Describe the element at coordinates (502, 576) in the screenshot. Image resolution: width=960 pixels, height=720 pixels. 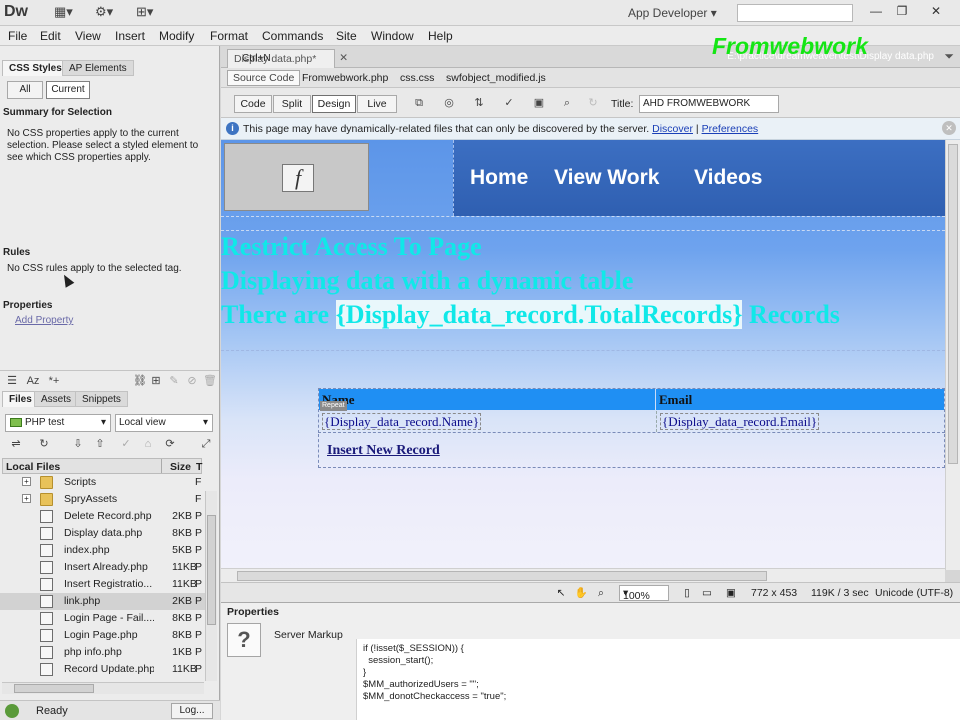
I see `canvas-hscroll-thumb` at that location.